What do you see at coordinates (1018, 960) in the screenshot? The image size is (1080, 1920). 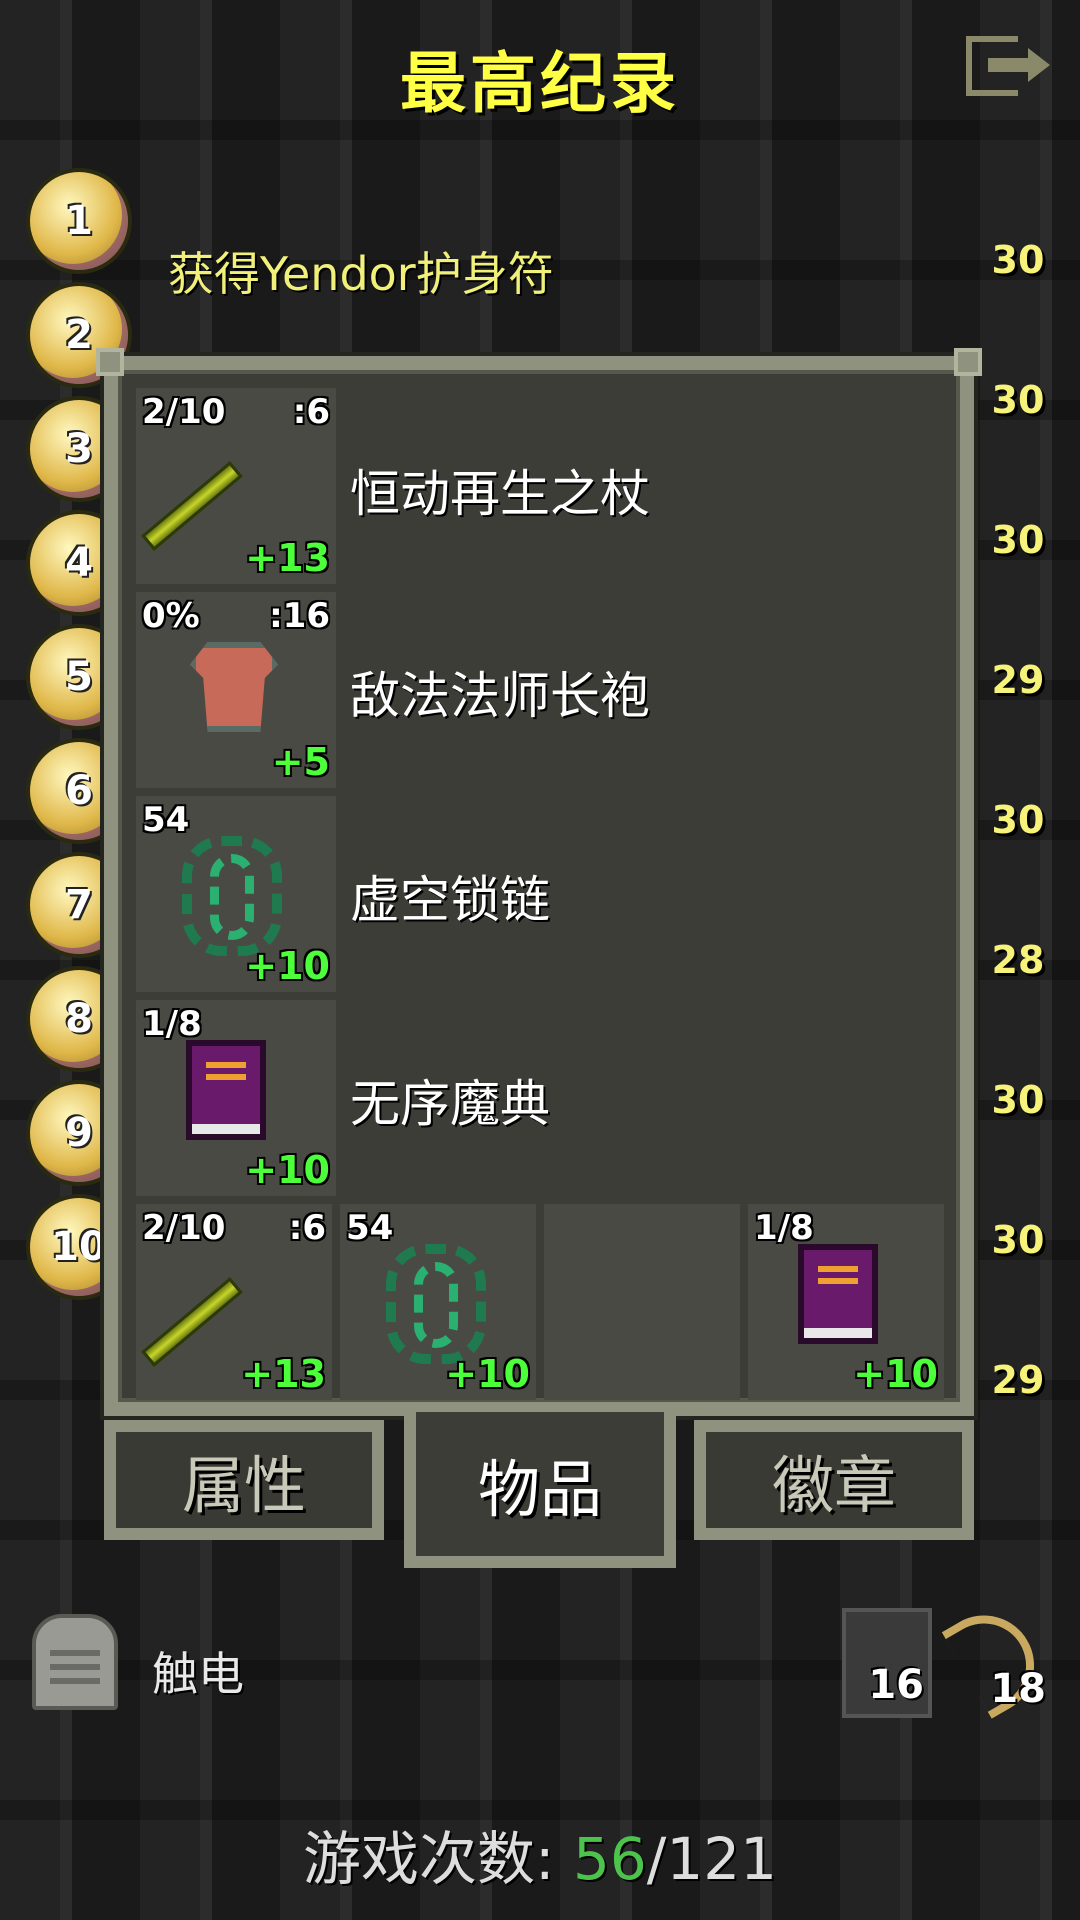 I see `record-score-6: 28` at bounding box center [1018, 960].